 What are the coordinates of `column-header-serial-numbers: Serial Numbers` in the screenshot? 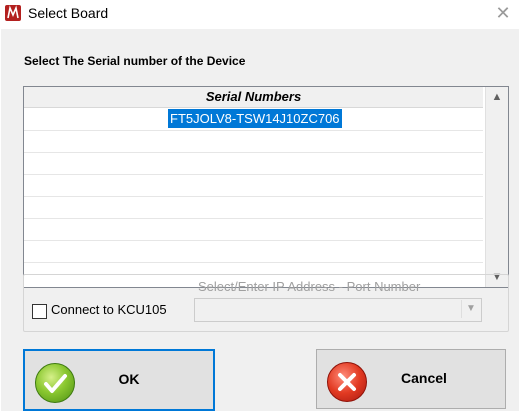 It's located at (253, 97).